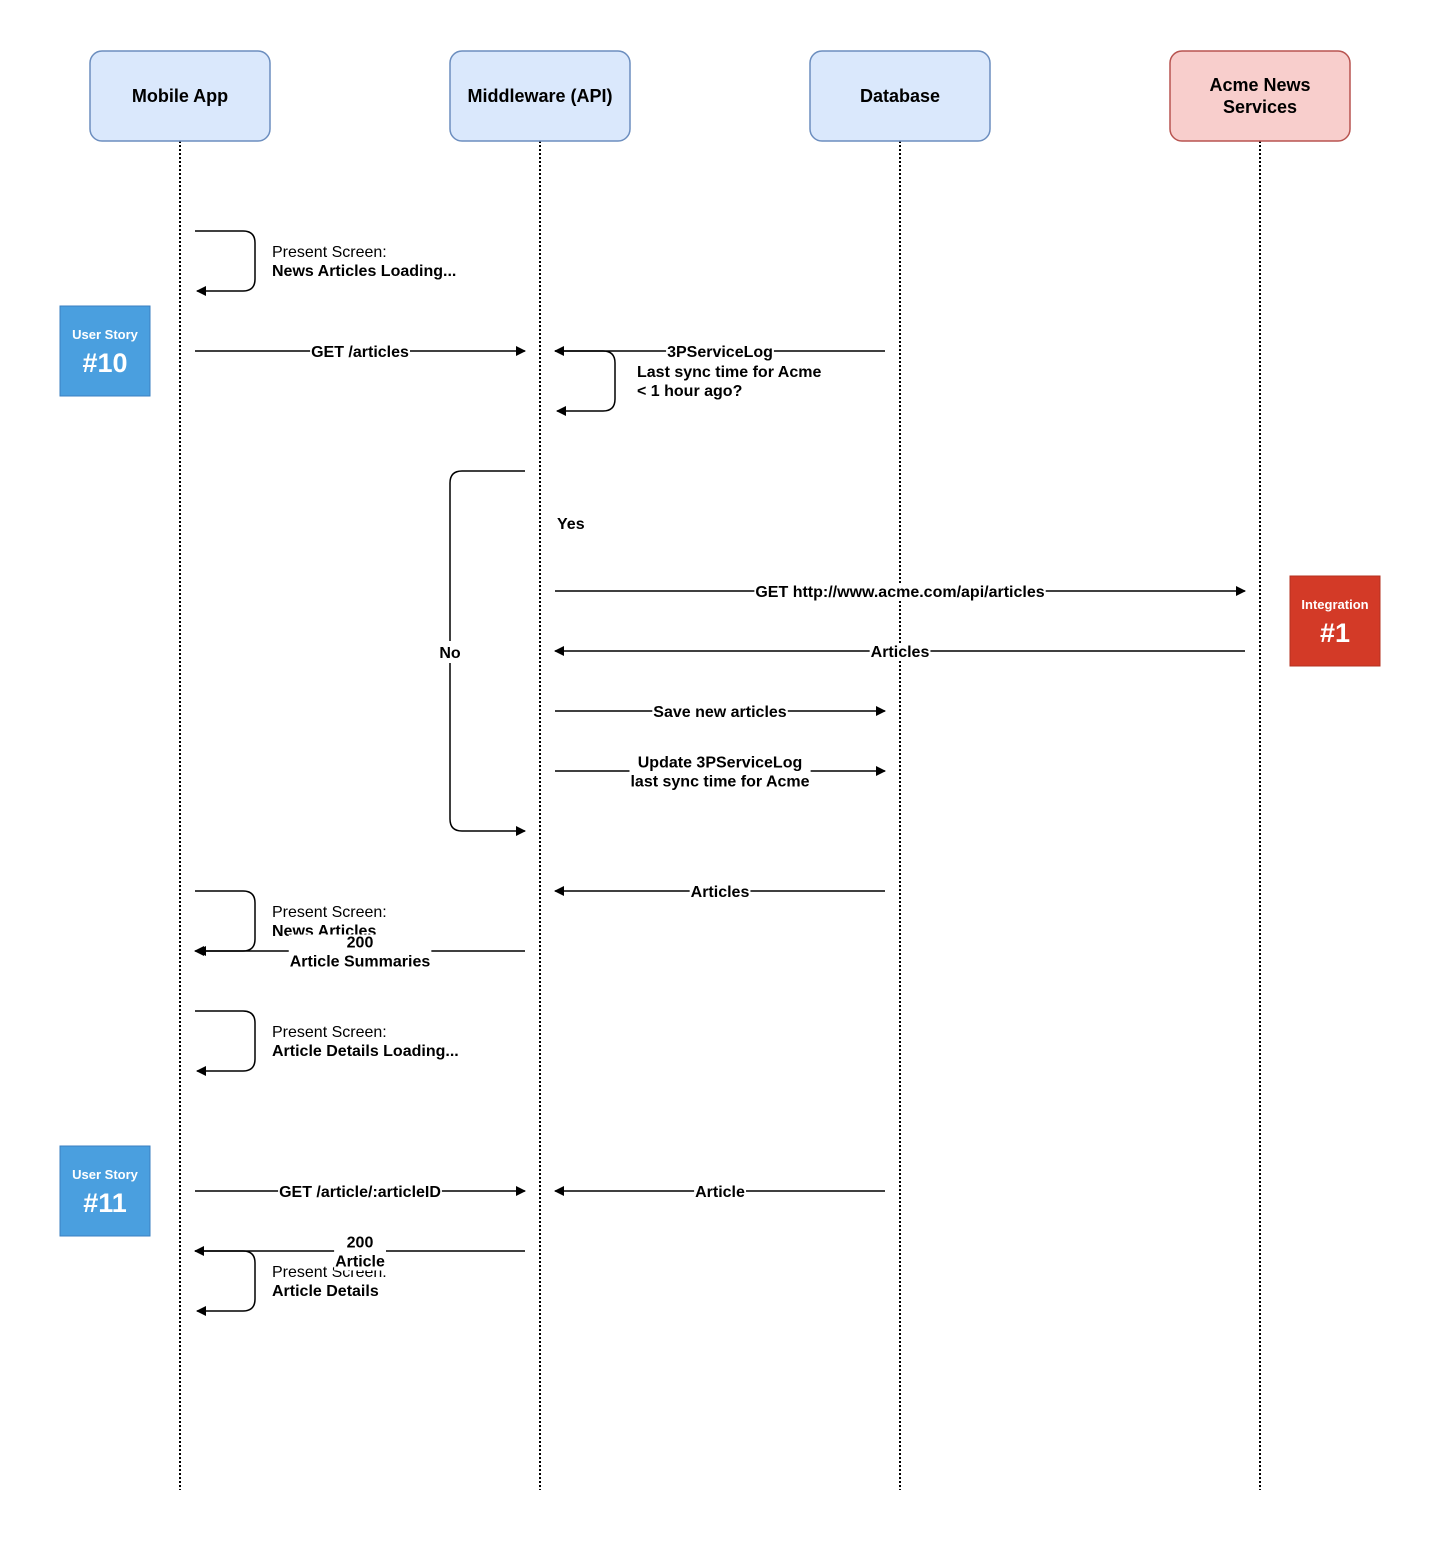 This screenshot has height=1546, width=1434. Describe the element at coordinates (729, 382) in the screenshot. I see `self-message-label: Last sync time for Acme < 1 hour ago?` at that location.